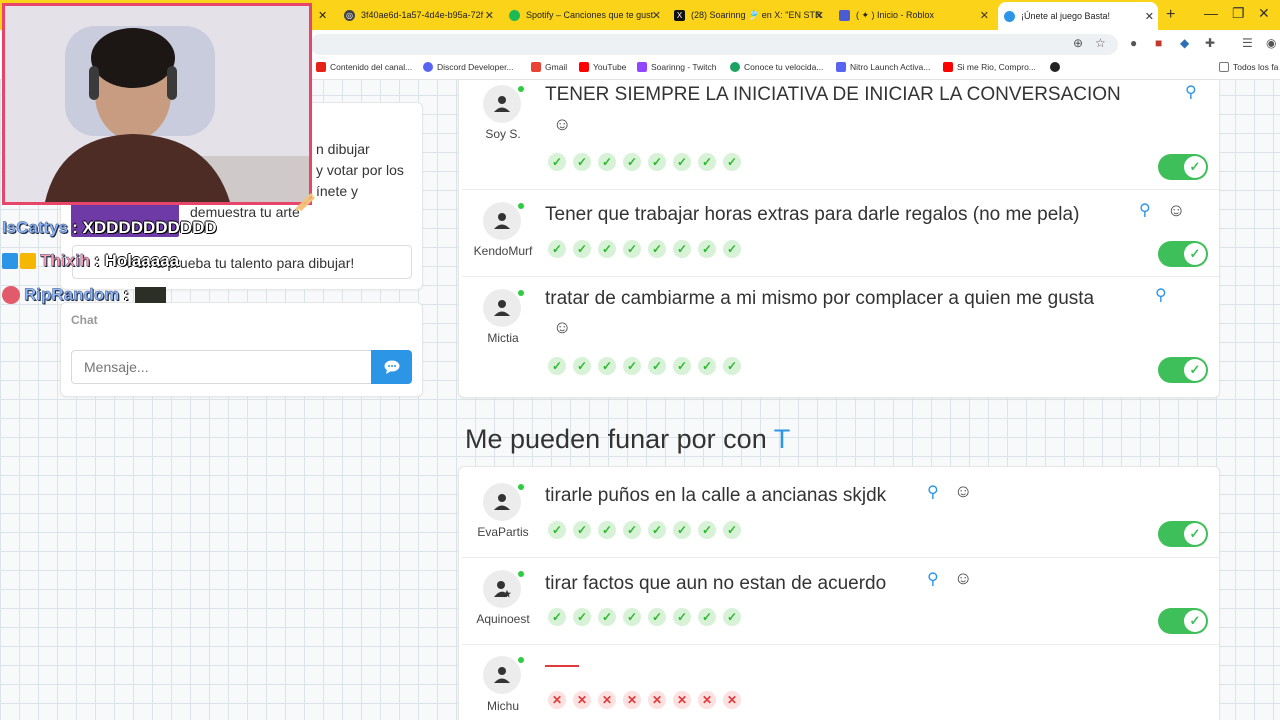  I want to click on tab-roblox: ( ✦ ) Inicio - Roblox ✕, so click(914, 15).